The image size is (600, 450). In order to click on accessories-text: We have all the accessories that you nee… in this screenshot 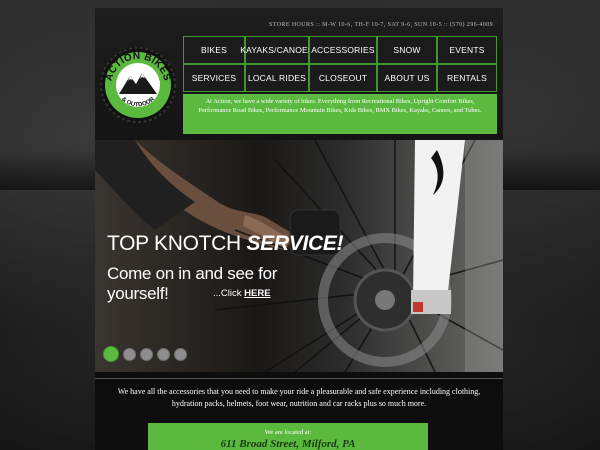, I will do `click(299, 397)`.